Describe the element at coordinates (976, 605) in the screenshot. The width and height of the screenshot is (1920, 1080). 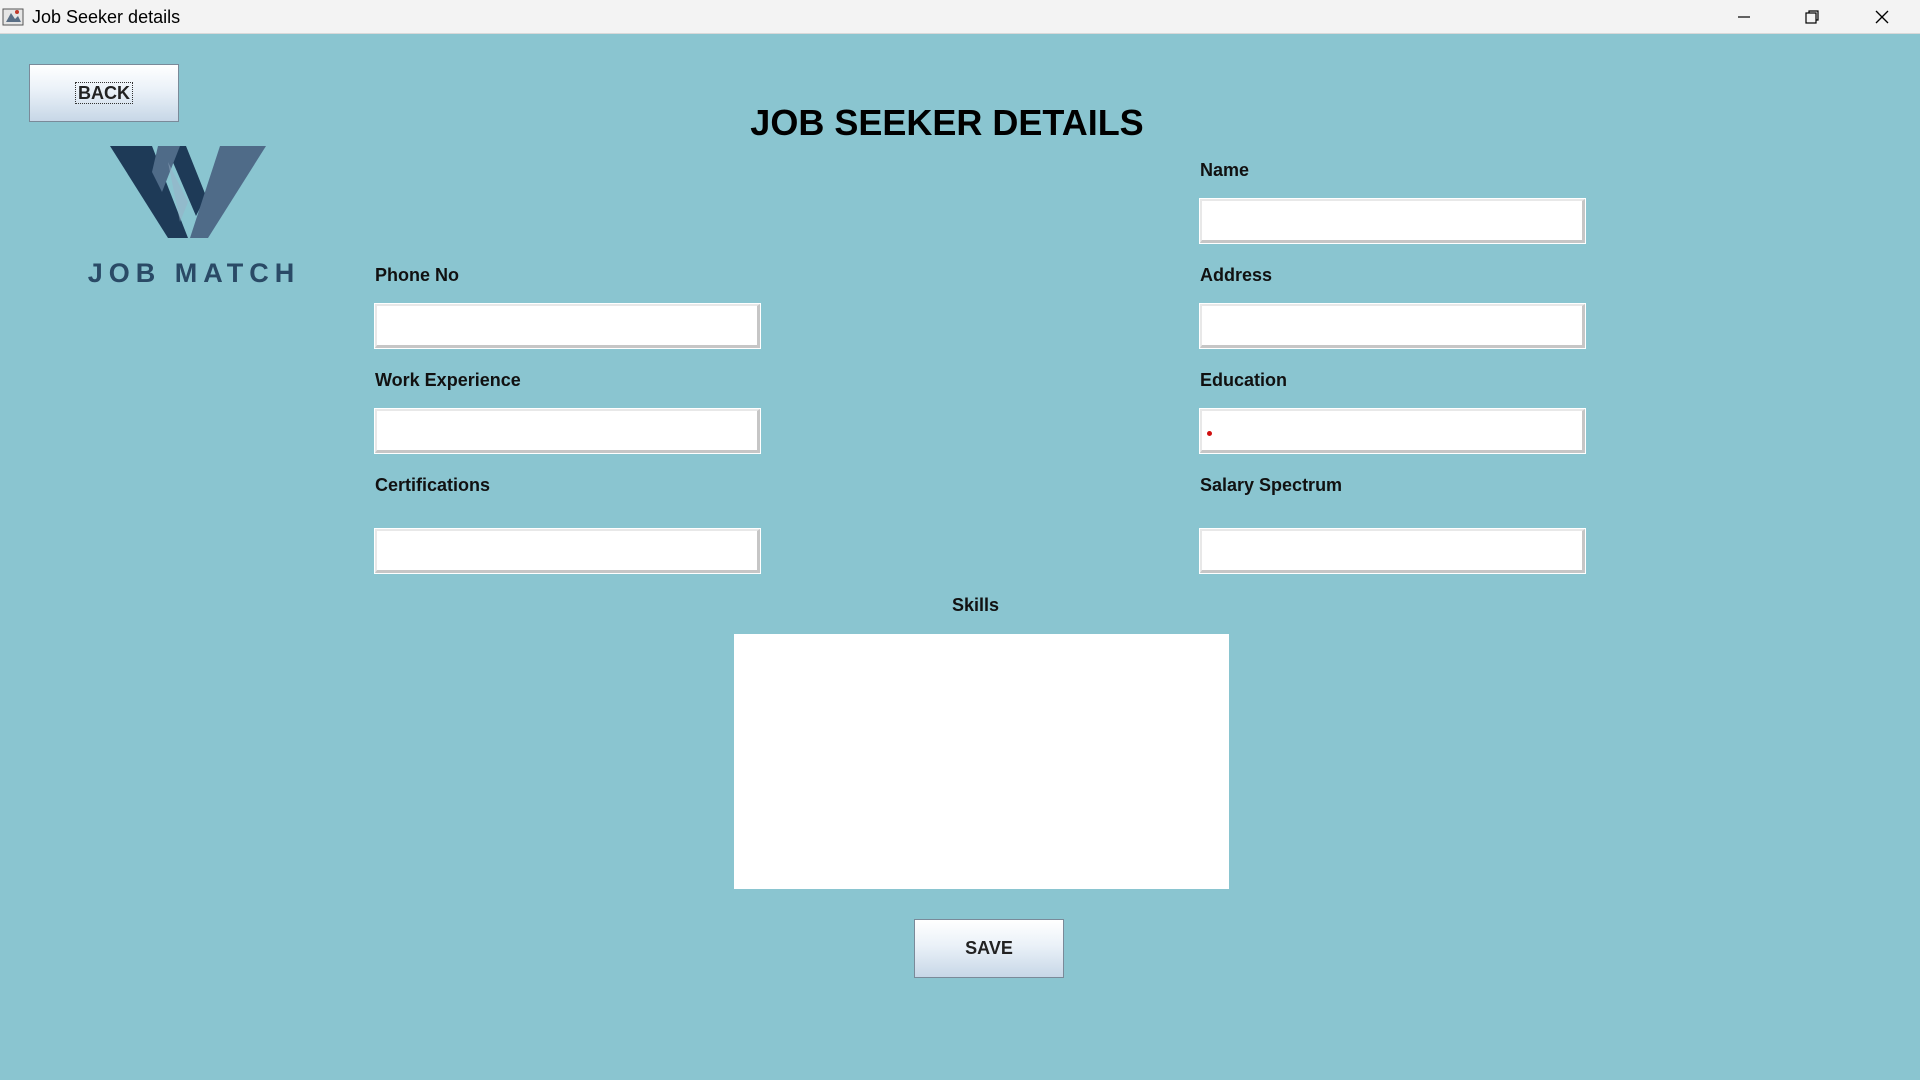
I see `skills-label: Skills` at that location.